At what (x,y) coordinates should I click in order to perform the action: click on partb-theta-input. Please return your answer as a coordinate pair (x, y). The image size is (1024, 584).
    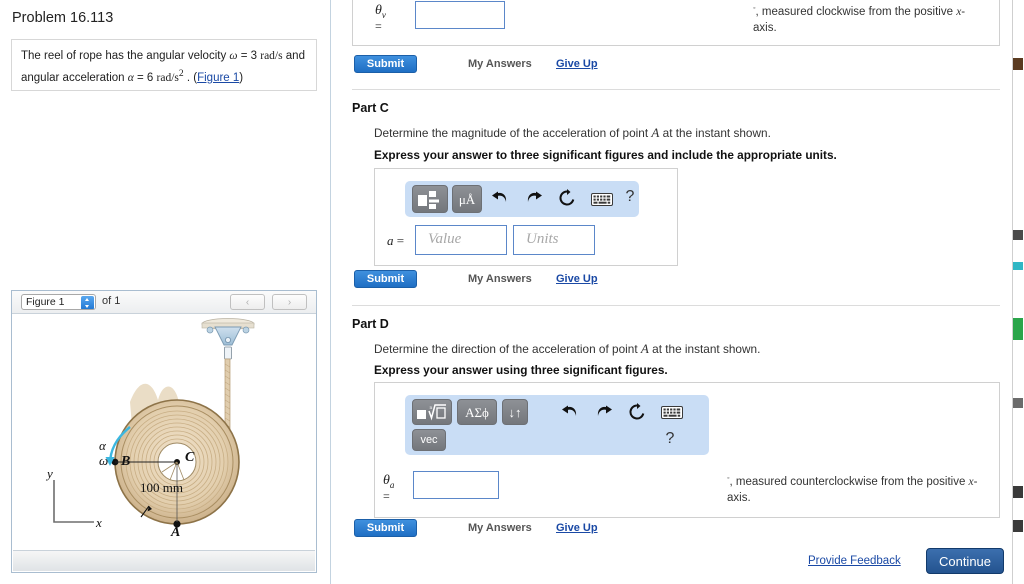
    Looking at the image, I should click on (460, 15).